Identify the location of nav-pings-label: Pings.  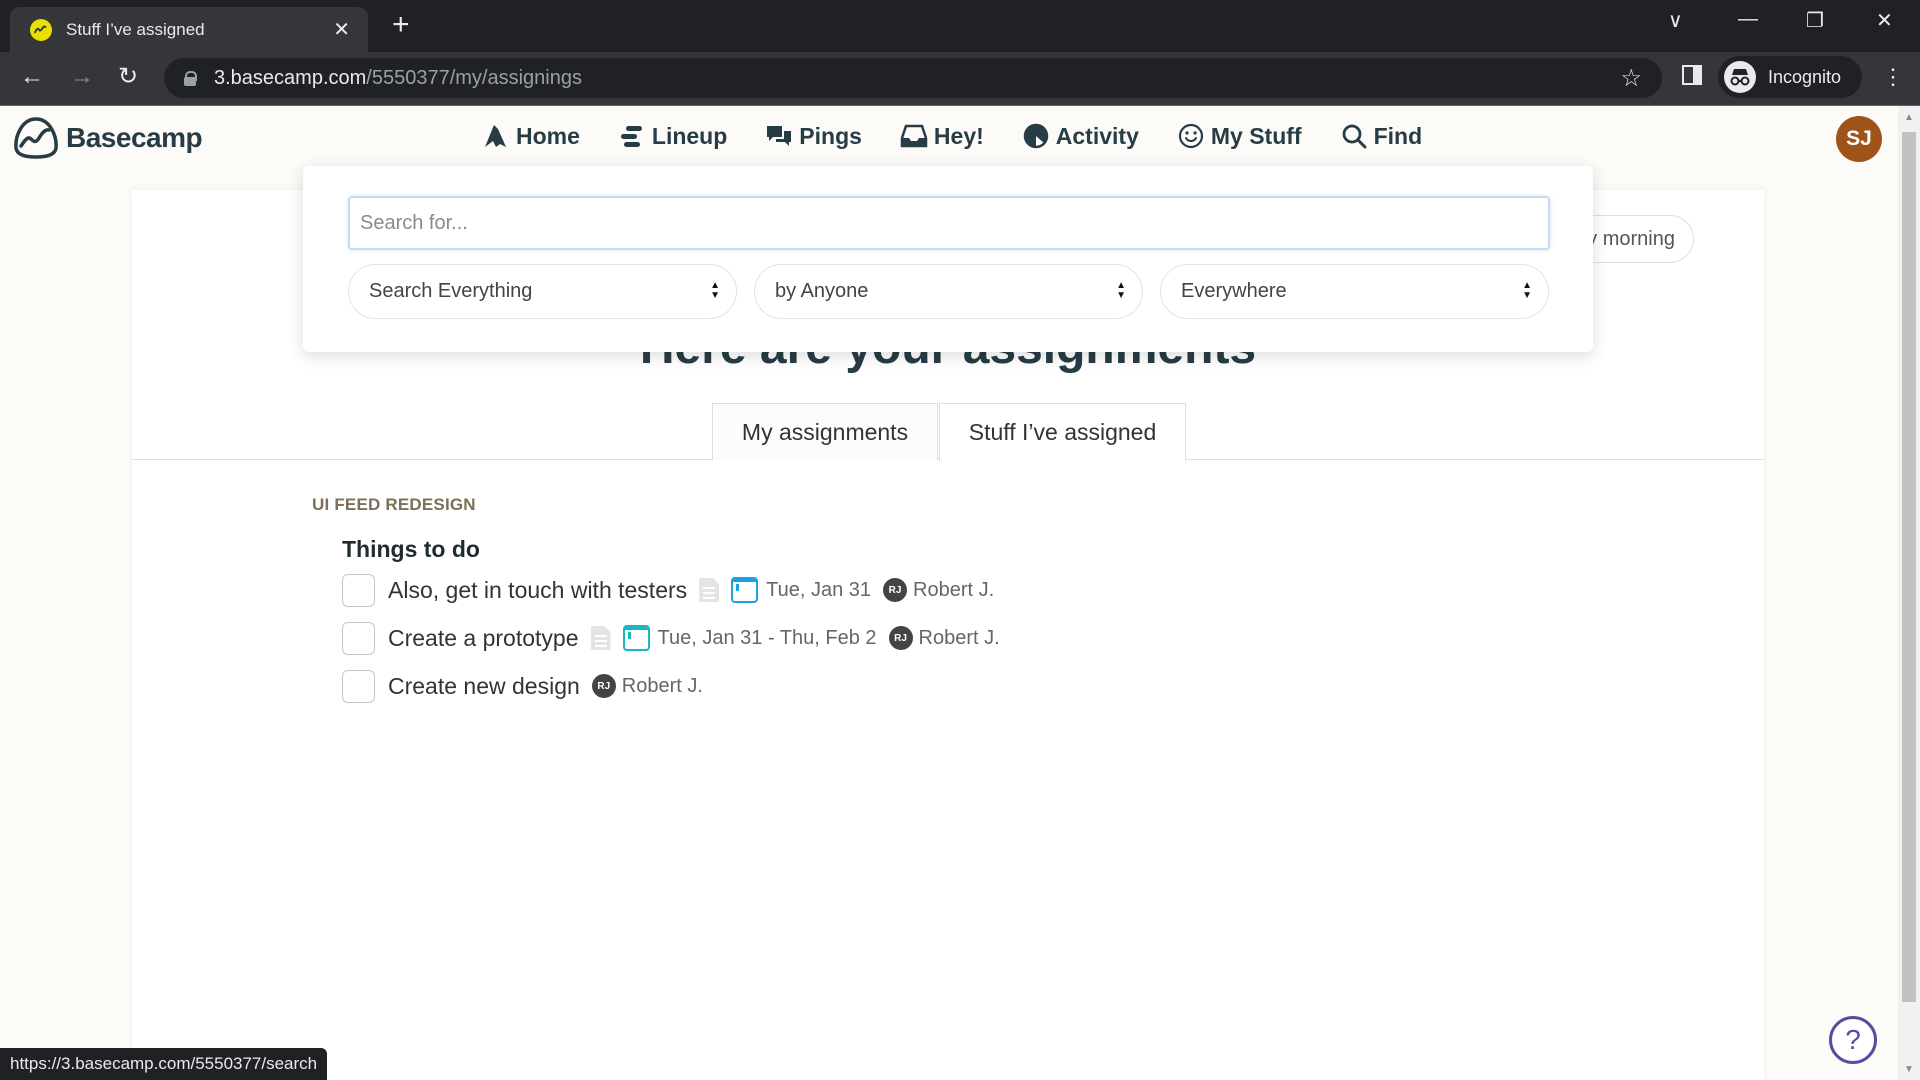
(830, 135).